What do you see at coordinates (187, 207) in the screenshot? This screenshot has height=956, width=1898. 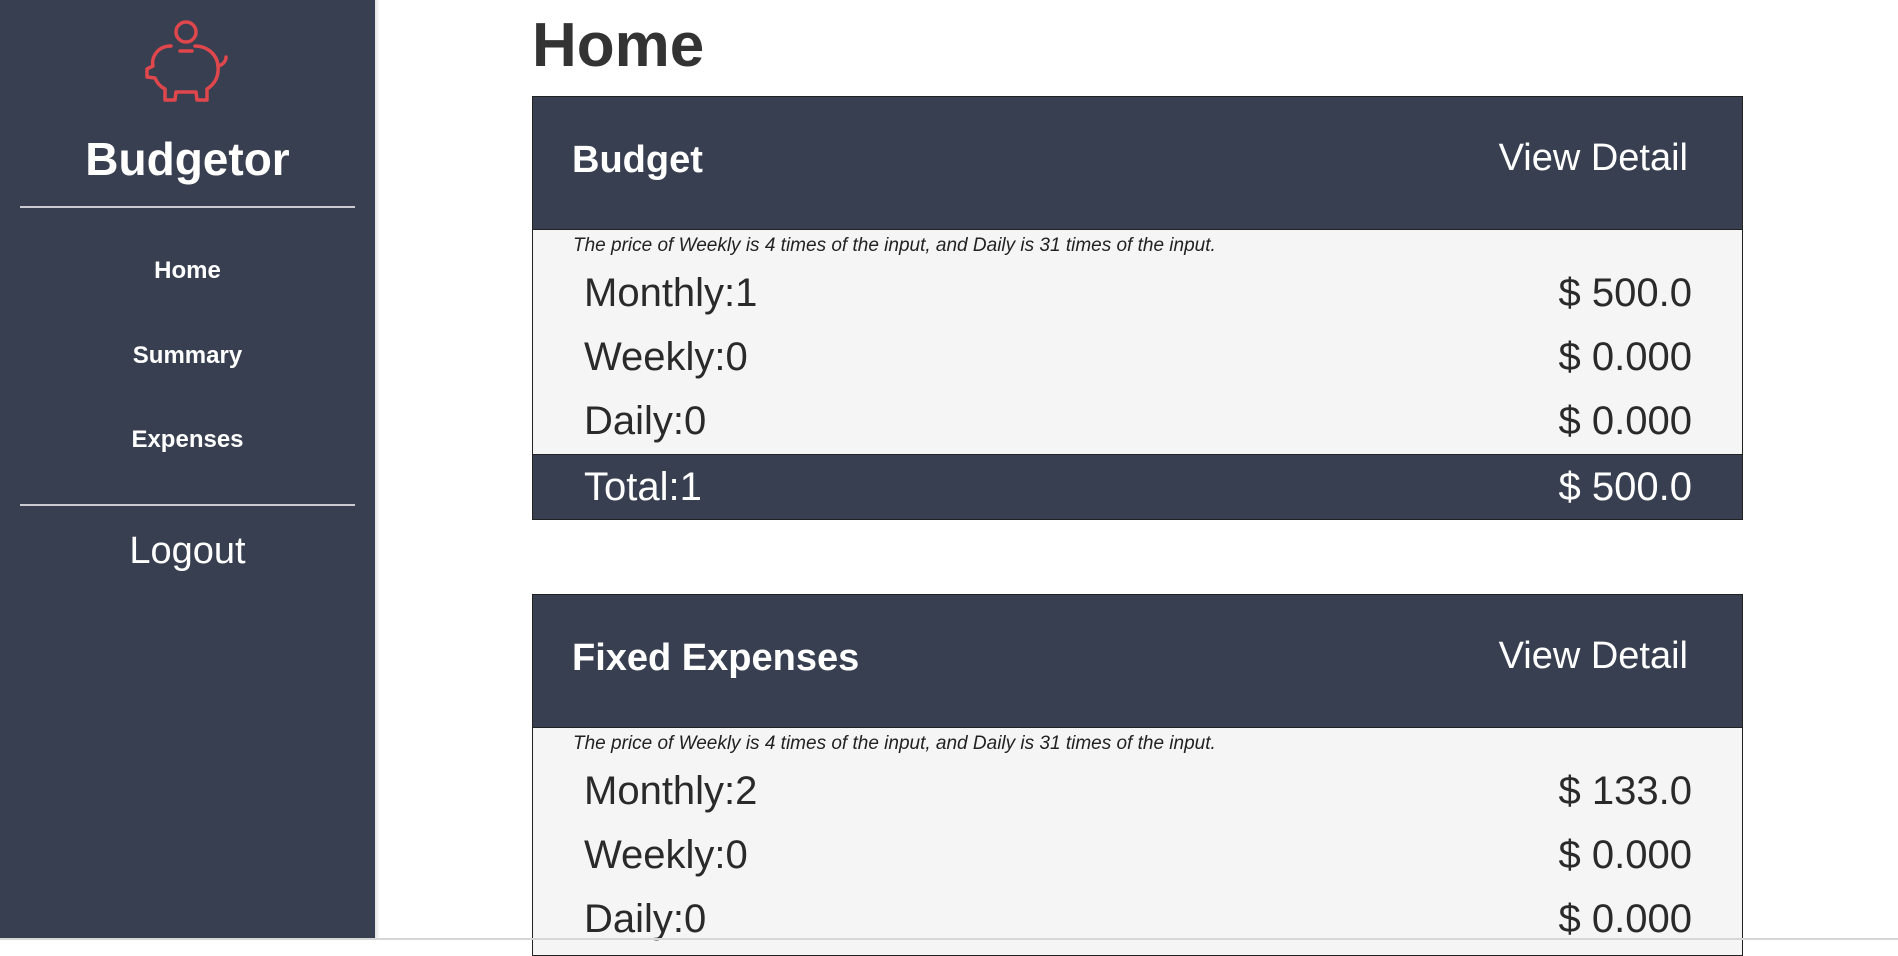 I see `sidebar-divider-top` at bounding box center [187, 207].